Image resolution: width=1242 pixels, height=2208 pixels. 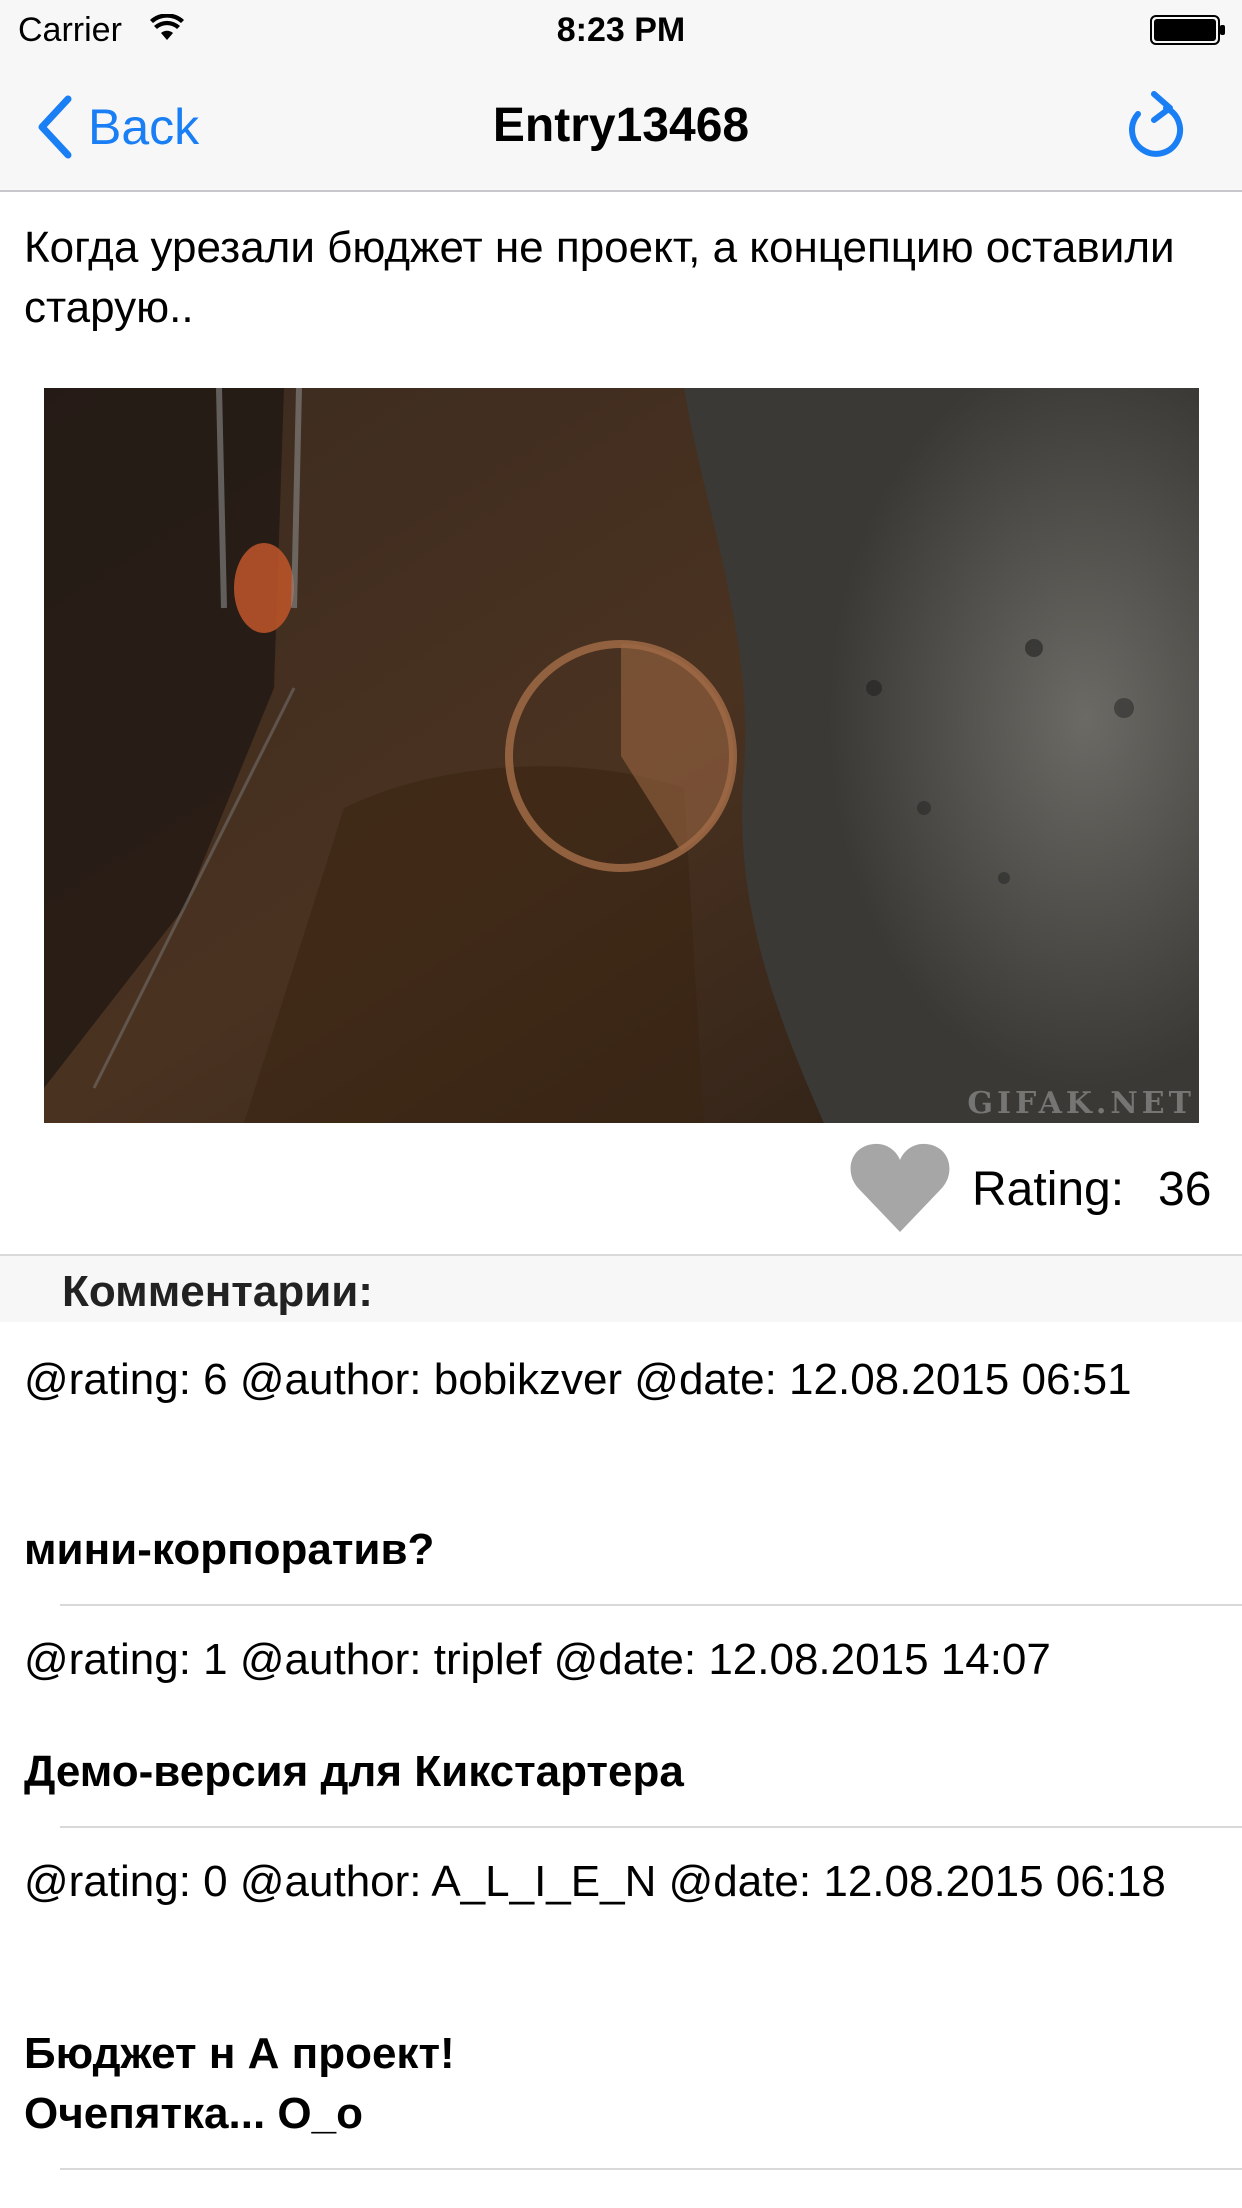 I want to click on heart-icon, so click(x=900, y=1188).